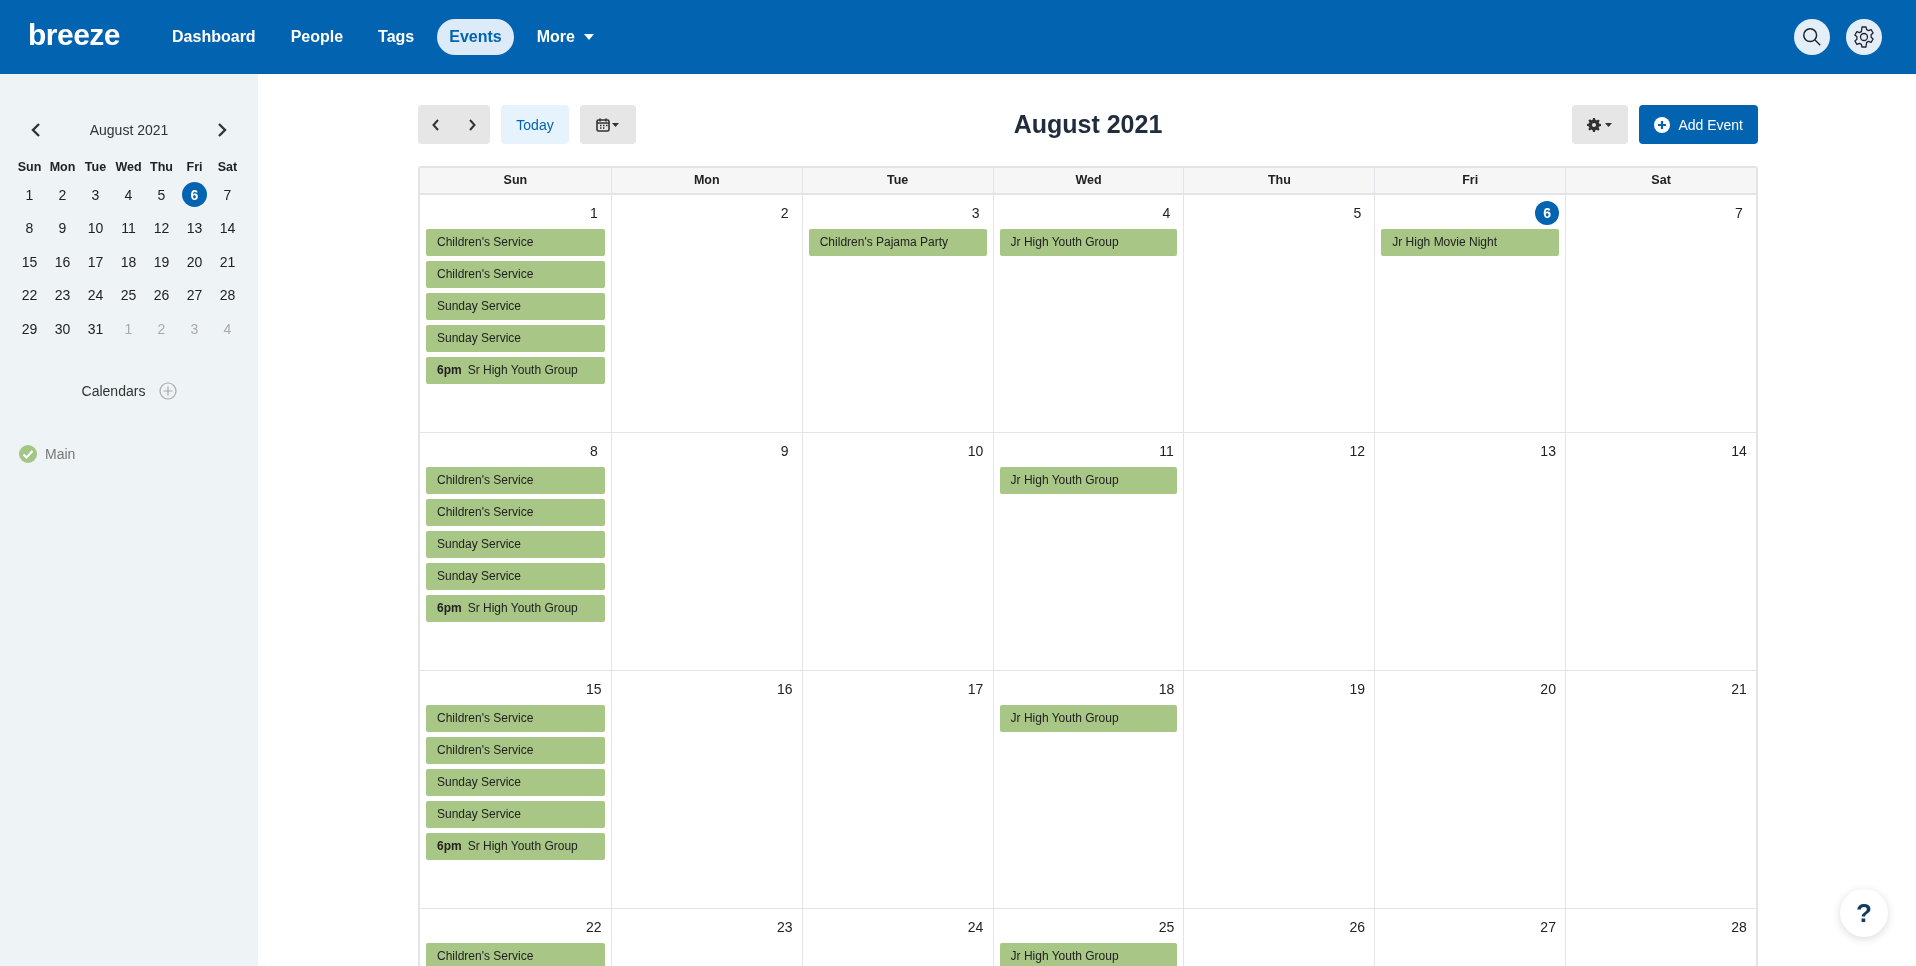 The height and width of the screenshot is (966, 1916). What do you see at coordinates (396, 37) in the screenshot?
I see `nav-tab: Tags` at bounding box center [396, 37].